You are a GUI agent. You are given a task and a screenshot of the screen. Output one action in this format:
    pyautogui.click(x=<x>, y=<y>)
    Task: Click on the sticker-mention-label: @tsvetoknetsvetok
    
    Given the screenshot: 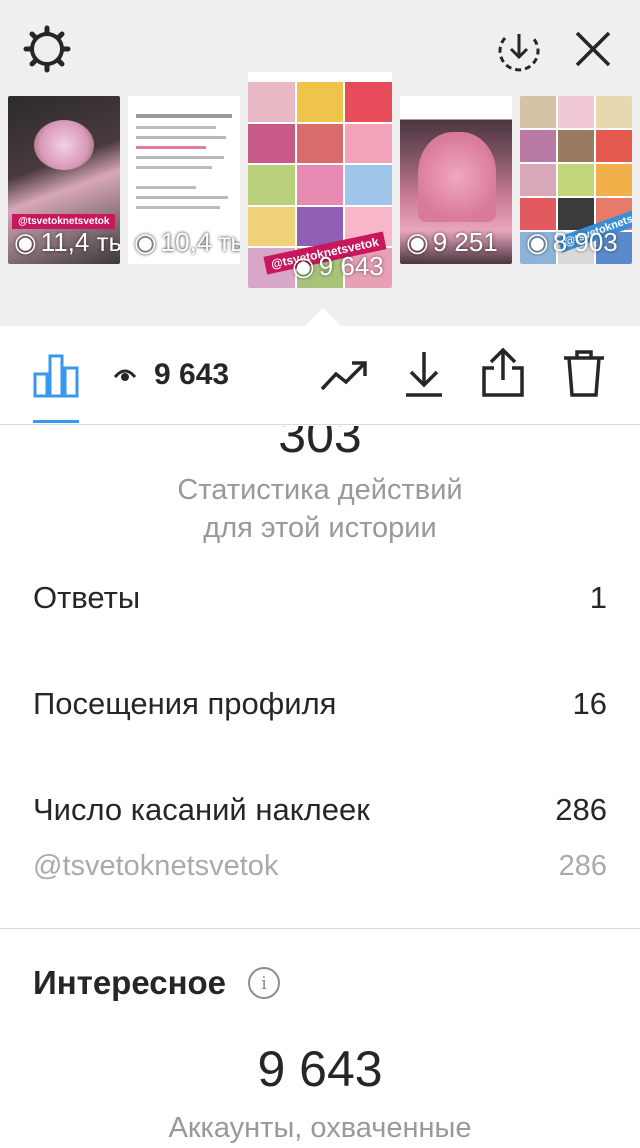 What is the action you would take?
    pyautogui.click(x=156, y=866)
    